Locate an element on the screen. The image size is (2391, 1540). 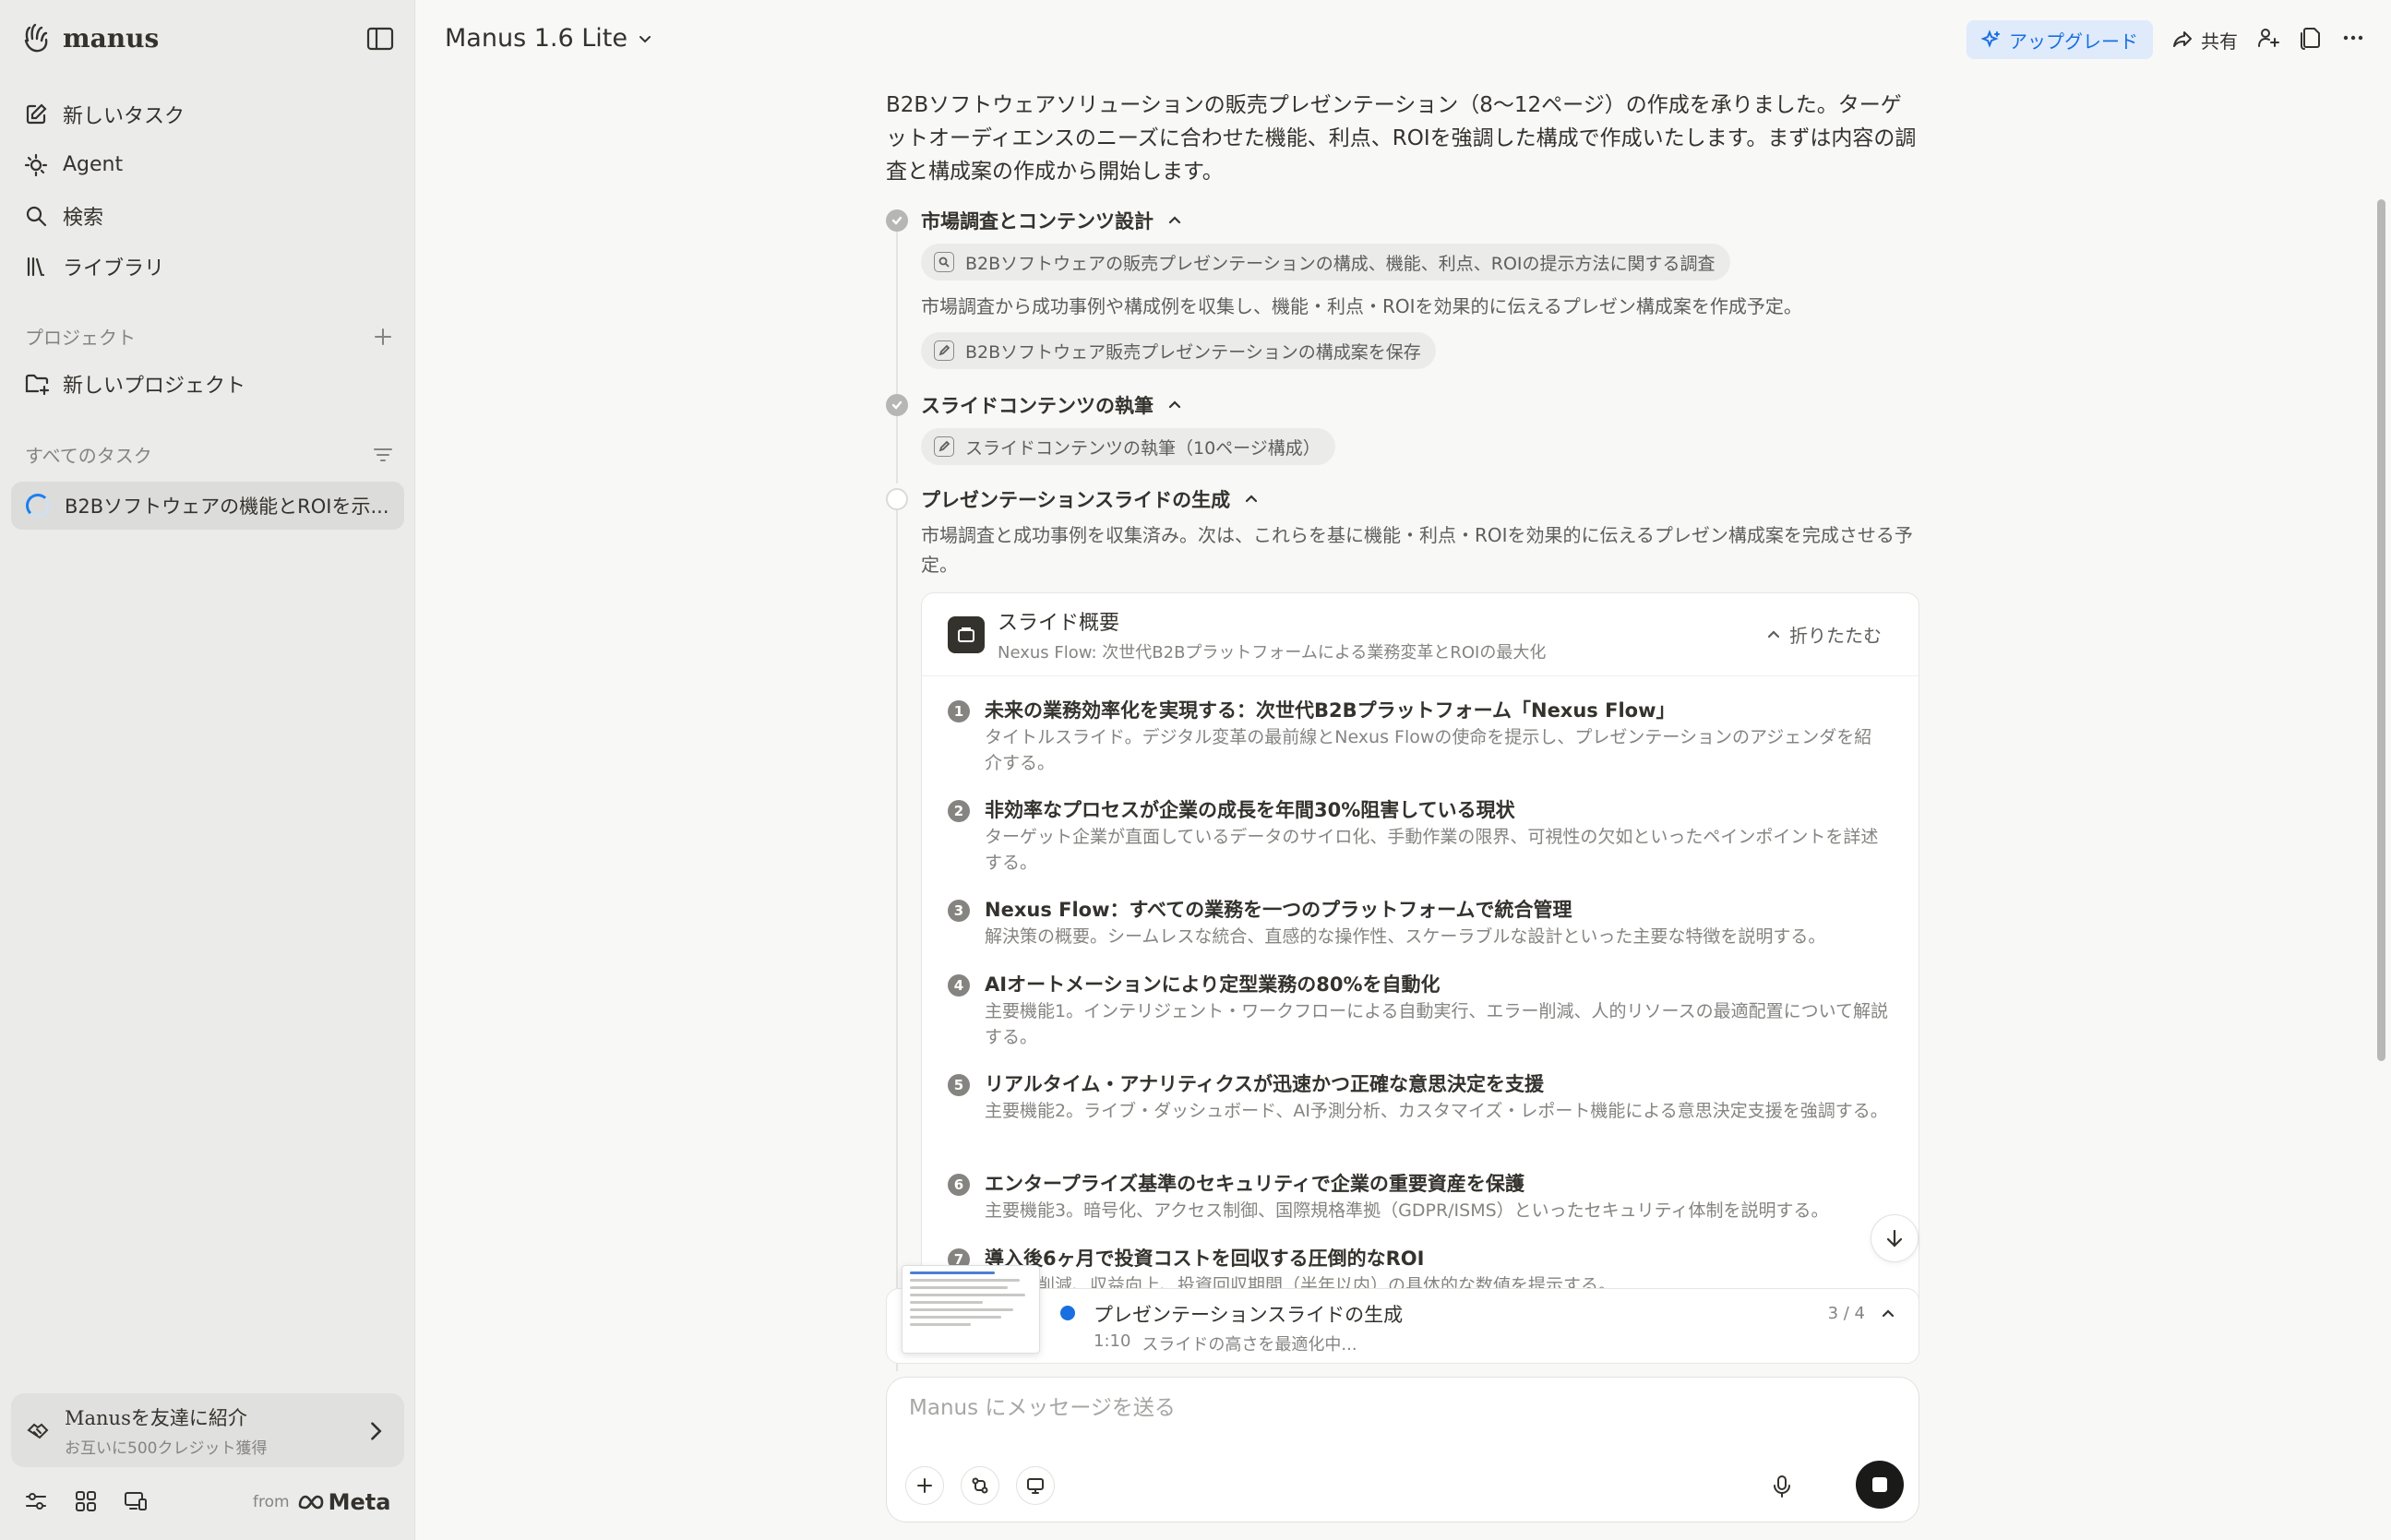
connectors-icon is located at coordinates (980, 1485).